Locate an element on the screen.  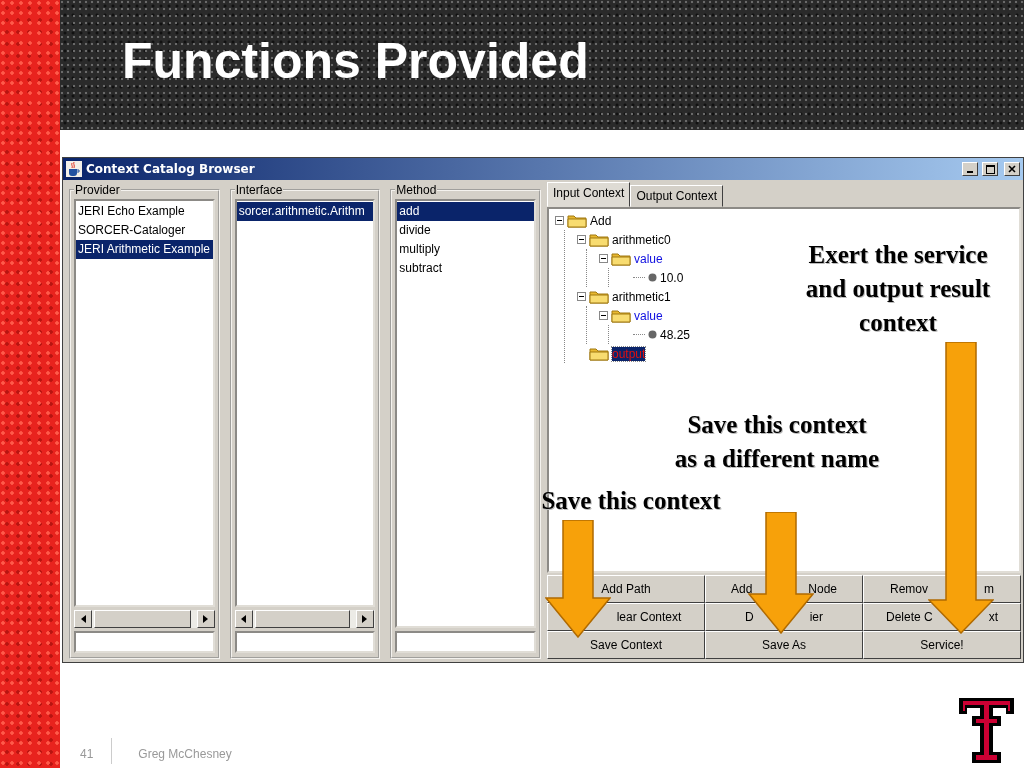
tab: Output Context is located at coordinates (677, 196).